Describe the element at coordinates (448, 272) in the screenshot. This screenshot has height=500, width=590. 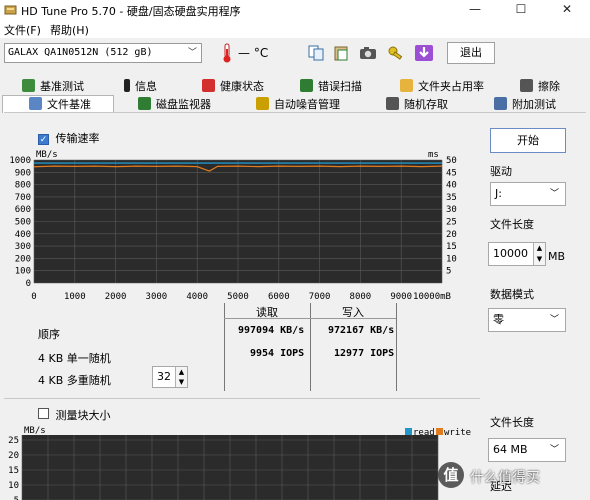
I see `y2-tick-label: 5` at that location.